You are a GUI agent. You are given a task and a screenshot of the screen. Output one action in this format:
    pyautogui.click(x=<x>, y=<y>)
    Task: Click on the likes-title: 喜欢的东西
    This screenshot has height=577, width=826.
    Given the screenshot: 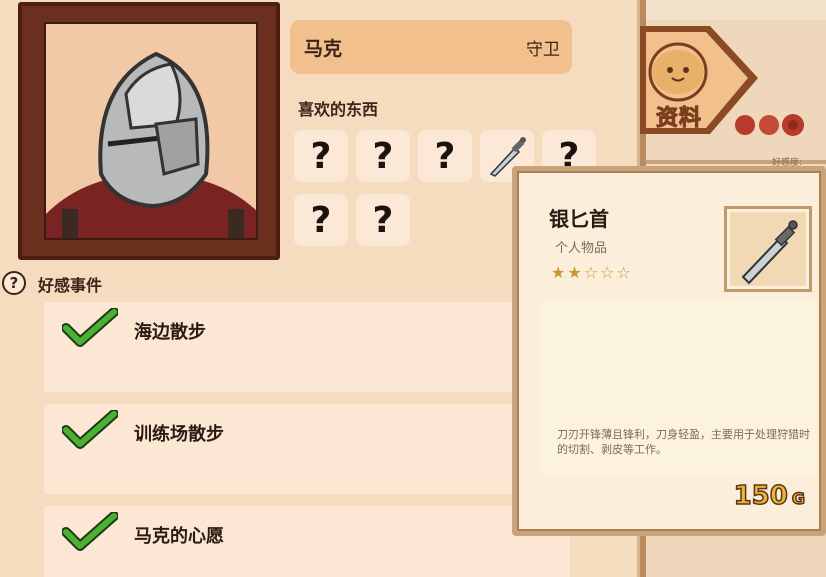 What is the action you would take?
    pyautogui.click(x=338, y=109)
    